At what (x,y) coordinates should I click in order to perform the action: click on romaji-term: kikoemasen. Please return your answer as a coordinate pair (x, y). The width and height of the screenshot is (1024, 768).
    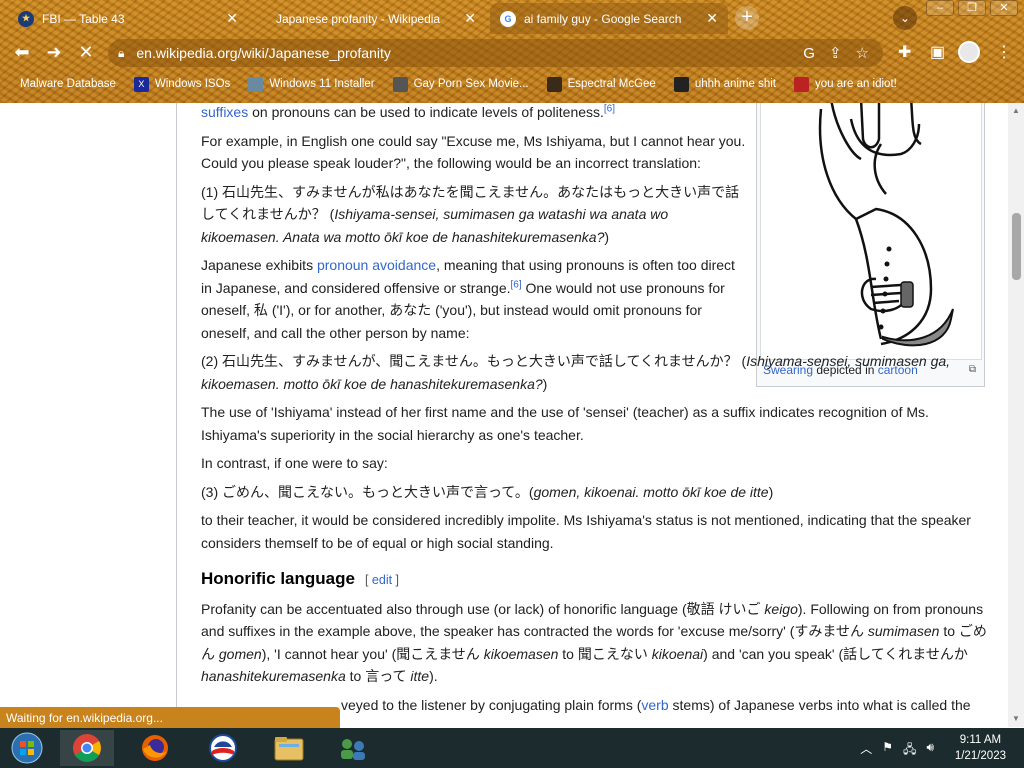
    Looking at the image, I should click on (521, 653).